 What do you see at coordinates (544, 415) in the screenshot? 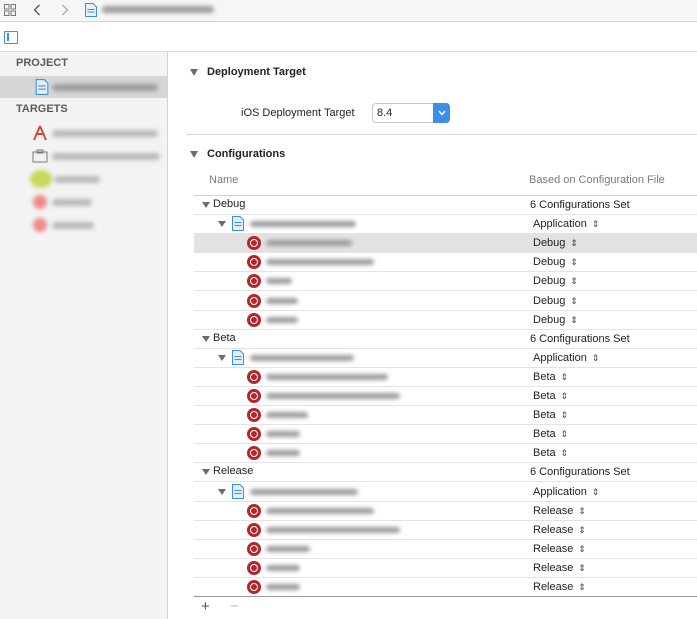
I see `config-file-value: Beta` at bounding box center [544, 415].